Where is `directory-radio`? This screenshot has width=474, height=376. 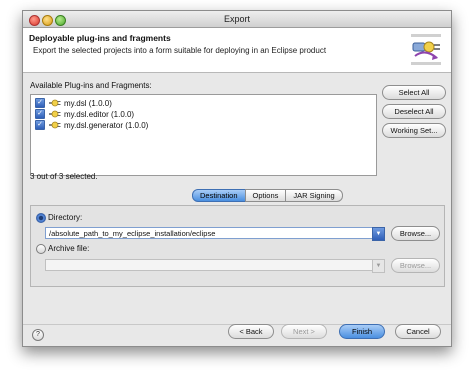 directory-radio is located at coordinates (41, 218).